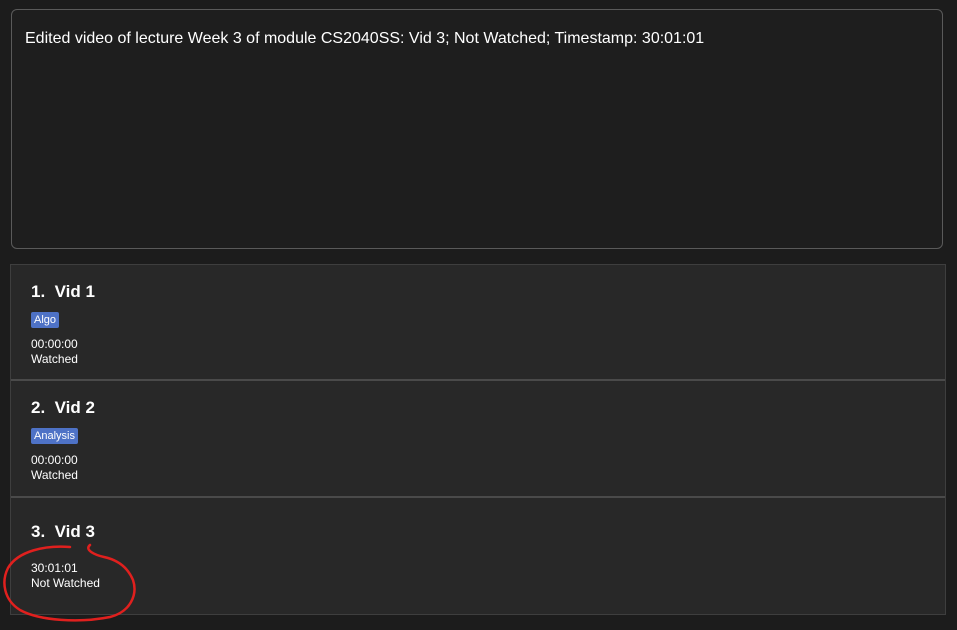 Image resolution: width=957 pixels, height=630 pixels. I want to click on video-status: Not Watched, so click(65, 583).